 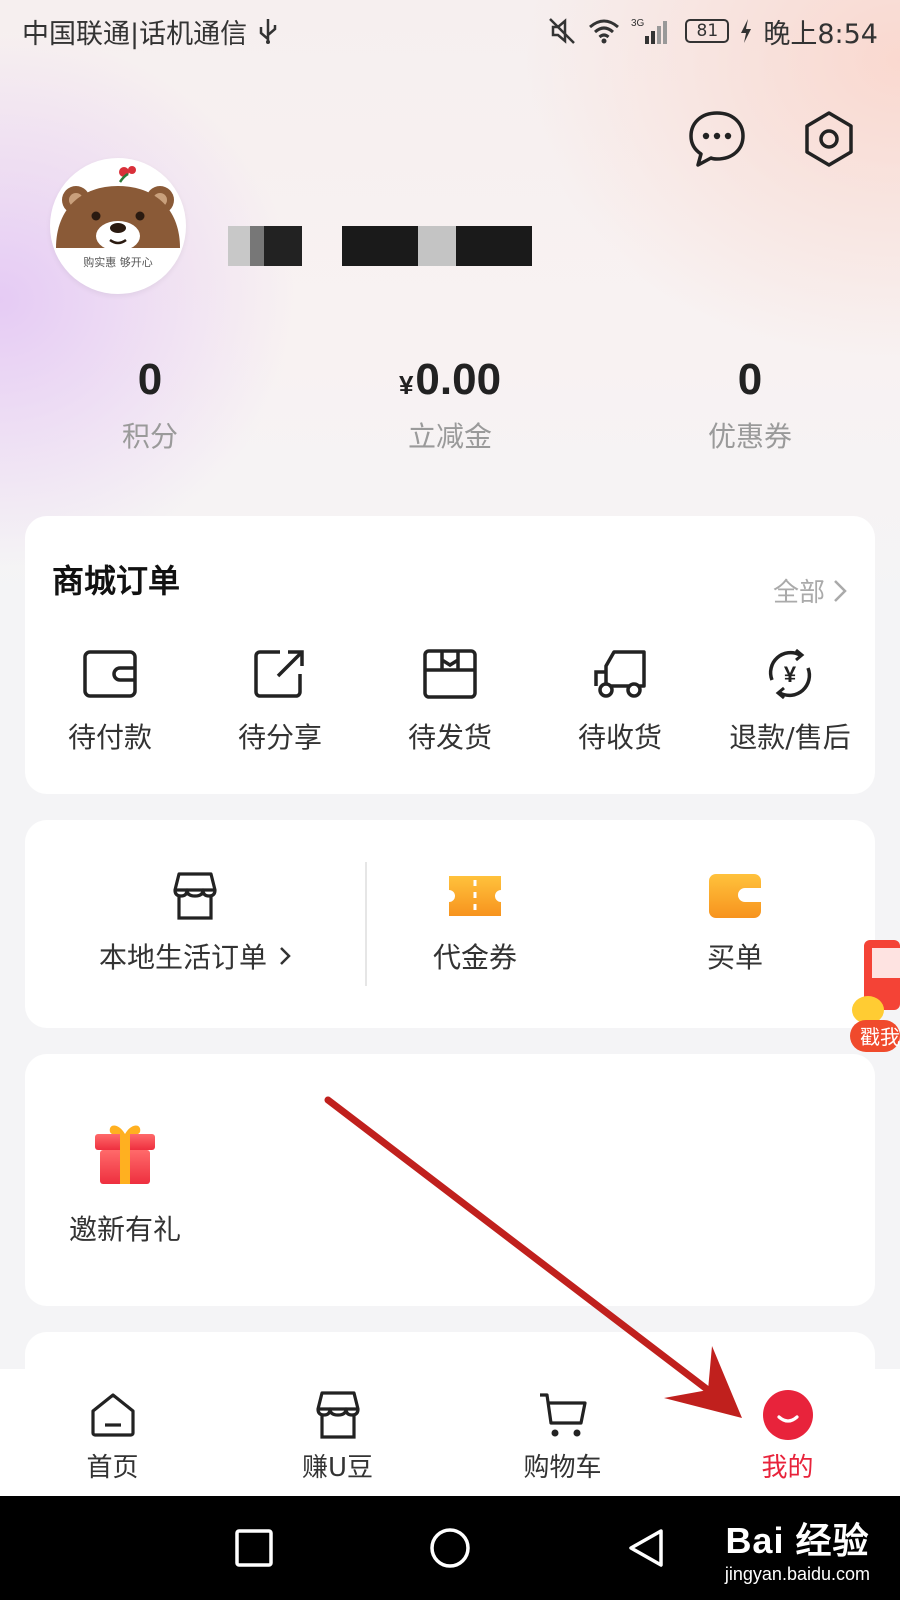 I want to click on cart-icon, so click(x=563, y=1415).